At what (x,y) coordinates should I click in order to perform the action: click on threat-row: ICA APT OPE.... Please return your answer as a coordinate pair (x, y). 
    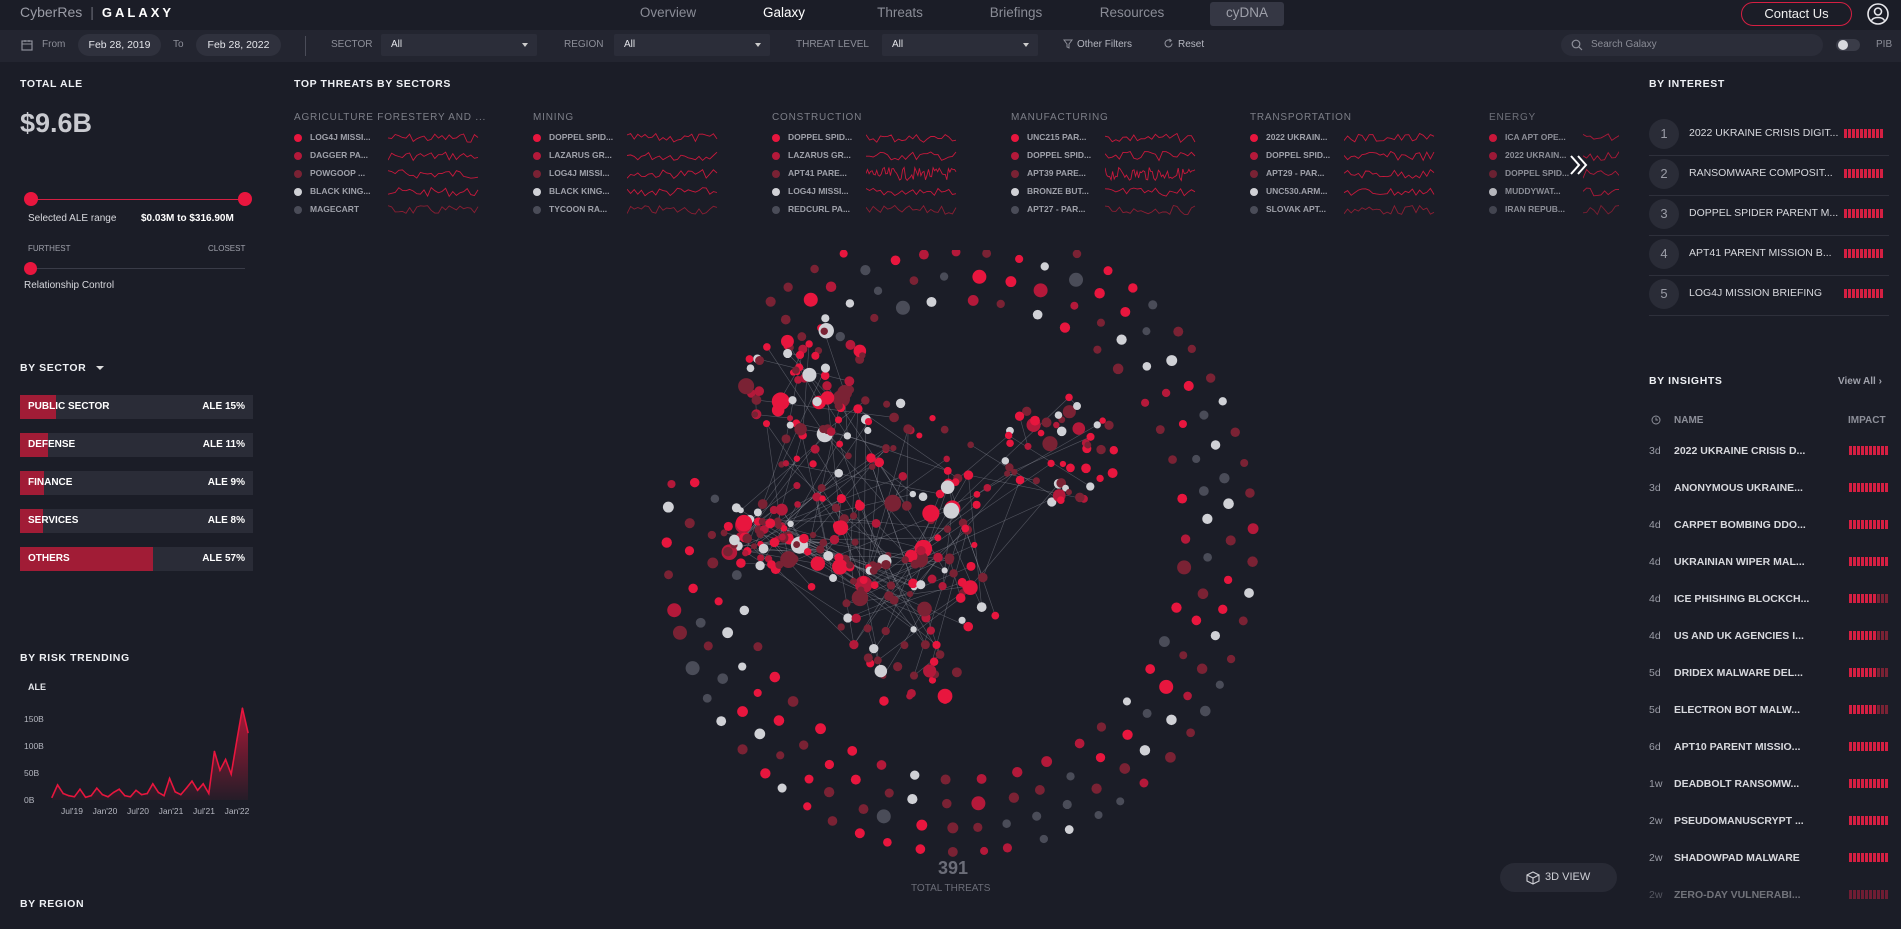
    Looking at the image, I should click on (1554, 139).